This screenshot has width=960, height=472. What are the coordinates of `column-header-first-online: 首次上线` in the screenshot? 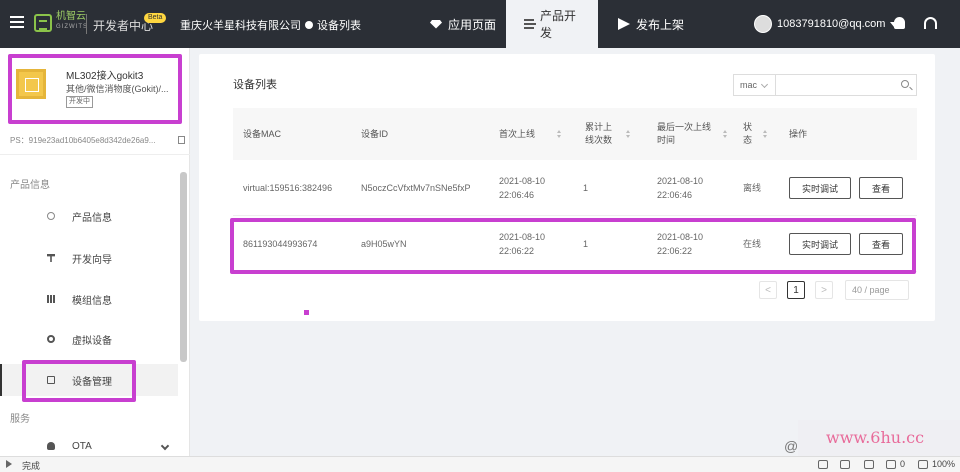 It's located at (517, 134).